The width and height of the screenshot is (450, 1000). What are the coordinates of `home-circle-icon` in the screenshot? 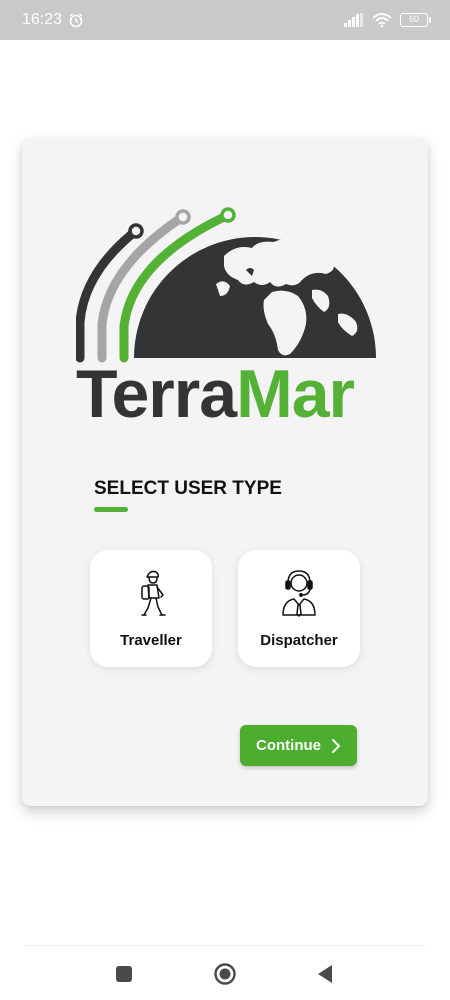 It's located at (225, 974).